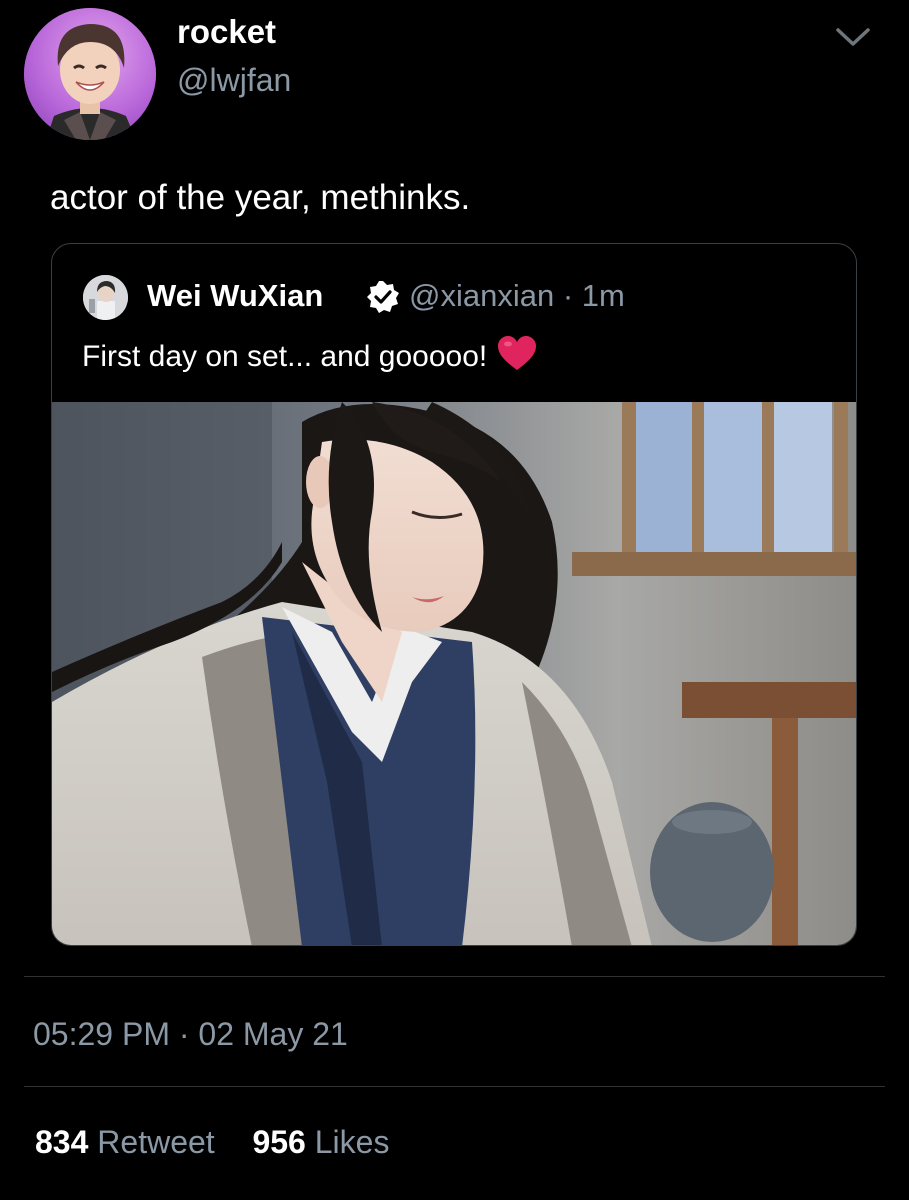  Describe the element at coordinates (105, 297) in the screenshot. I see `quoted-author-avatar` at that location.